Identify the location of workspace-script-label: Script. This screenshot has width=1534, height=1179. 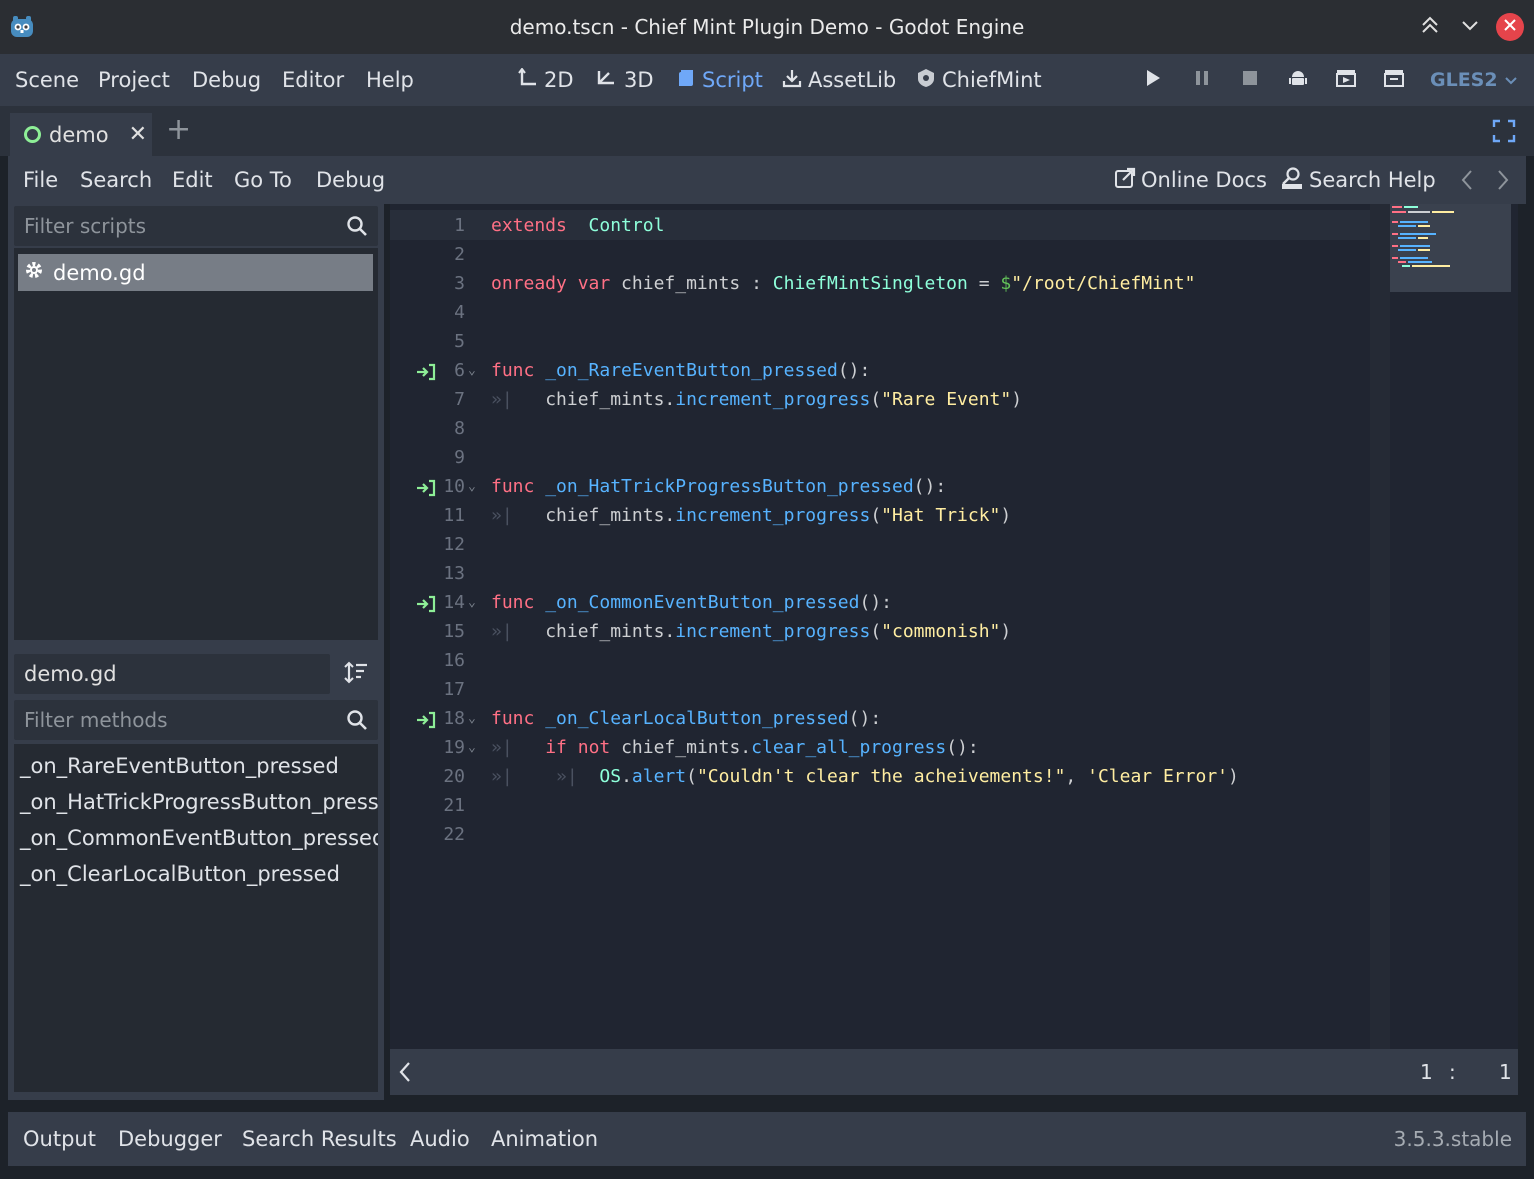
(732, 80).